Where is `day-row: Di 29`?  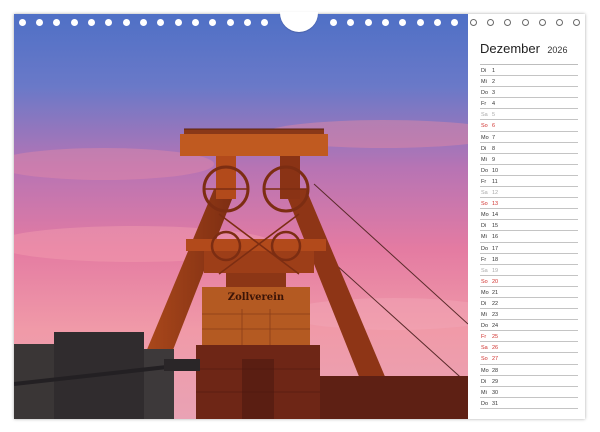 day-row: Di 29 is located at coordinates (529, 381).